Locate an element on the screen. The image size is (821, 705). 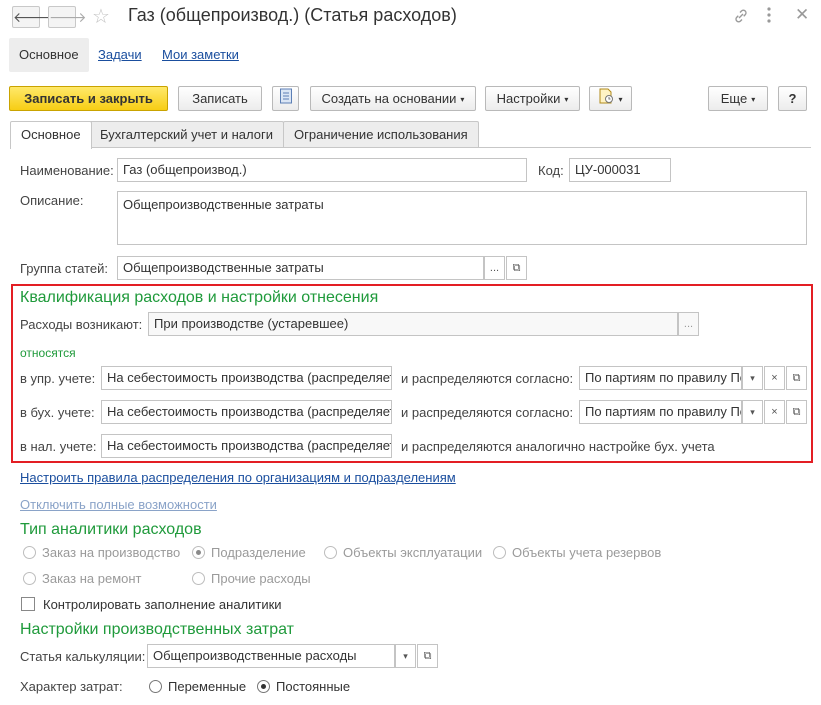
mgmt-dist-clear-button: × is located at coordinates (774, 378).